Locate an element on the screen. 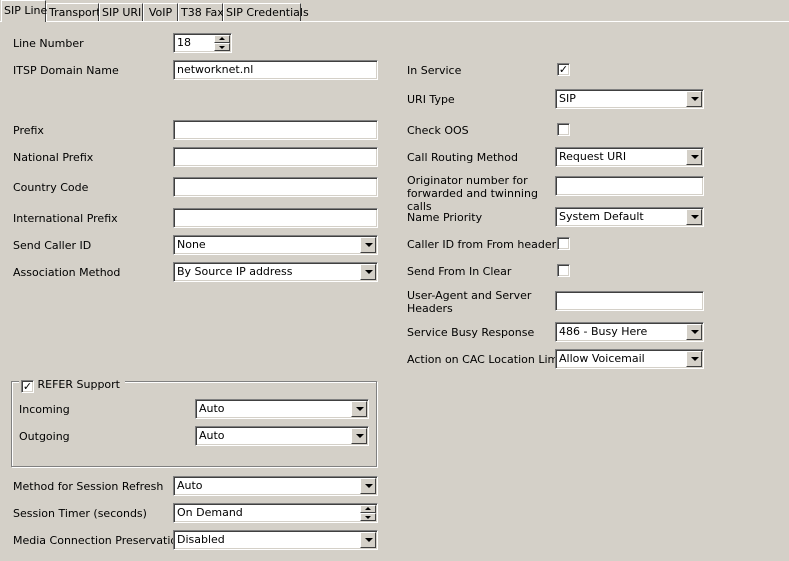 This screenshot has height=561, width=789. cac-action-label: Action on CAC Location Limit is located at coordinates (486, 359).